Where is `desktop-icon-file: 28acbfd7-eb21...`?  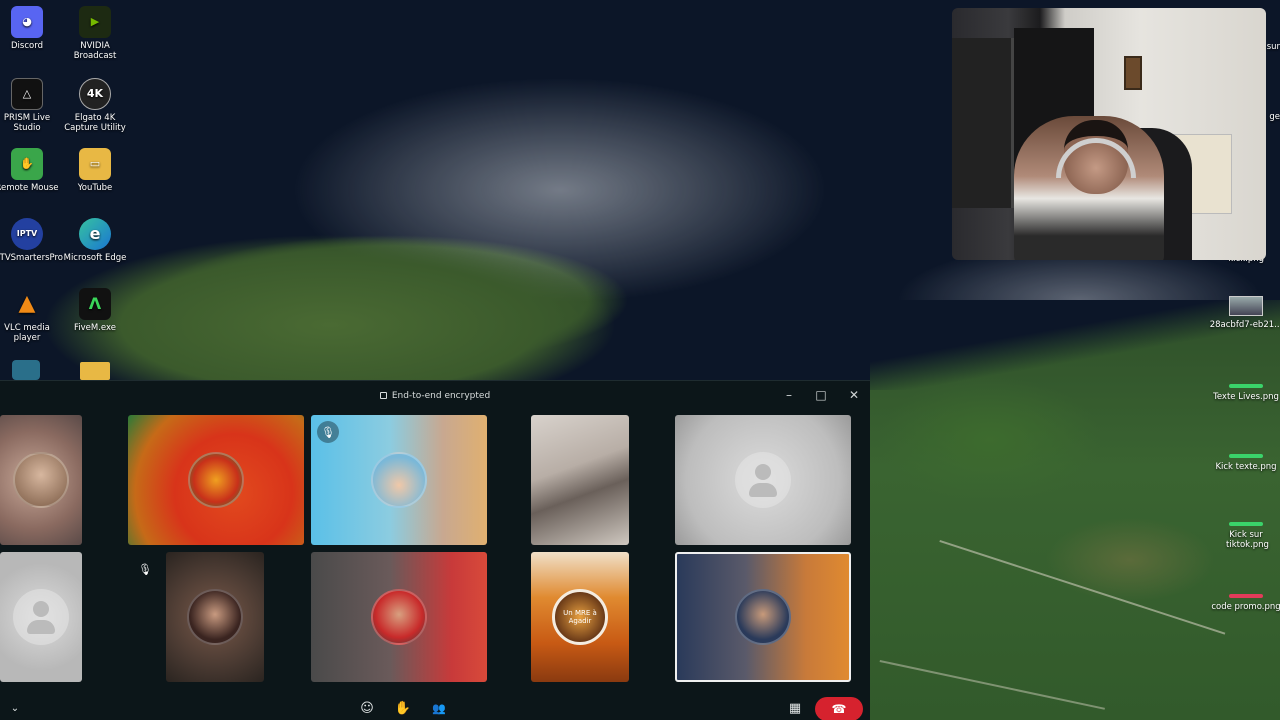
desktop-icon-file: 28acbfd7-eb21... is located at coordinates (1243, 313).